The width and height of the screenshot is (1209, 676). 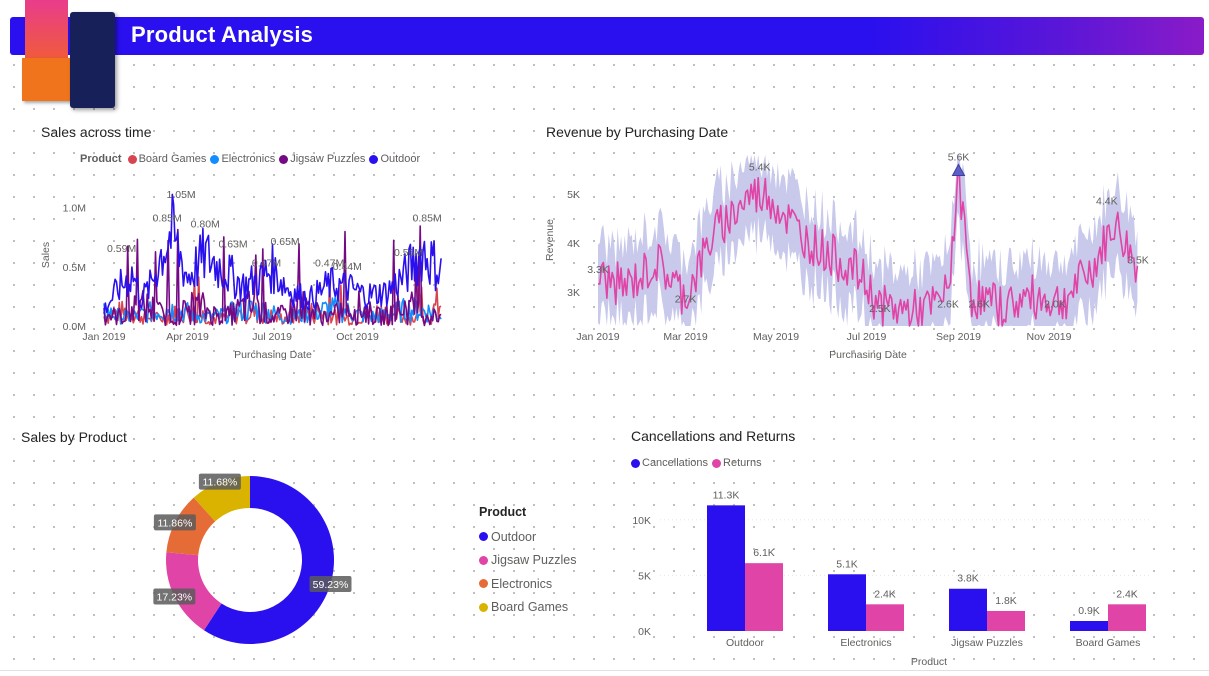 I want to click on sales-product-legend-title: Product, so click(x=503, y=512).